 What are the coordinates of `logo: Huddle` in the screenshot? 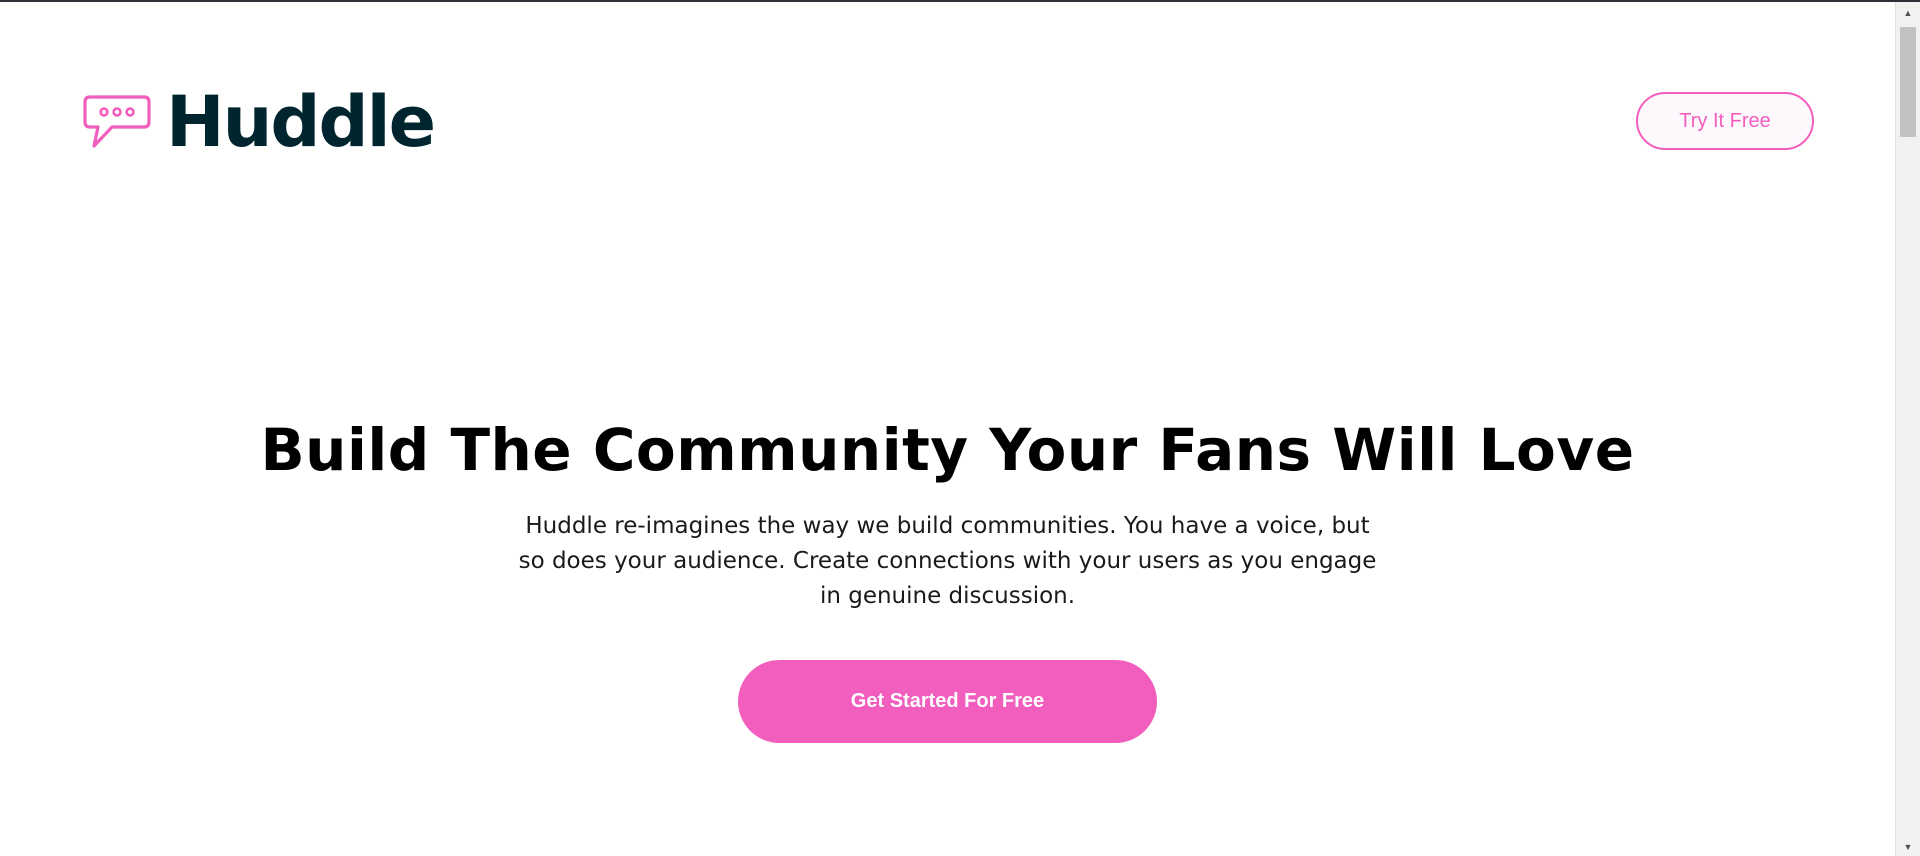 It's located at (259, 122).